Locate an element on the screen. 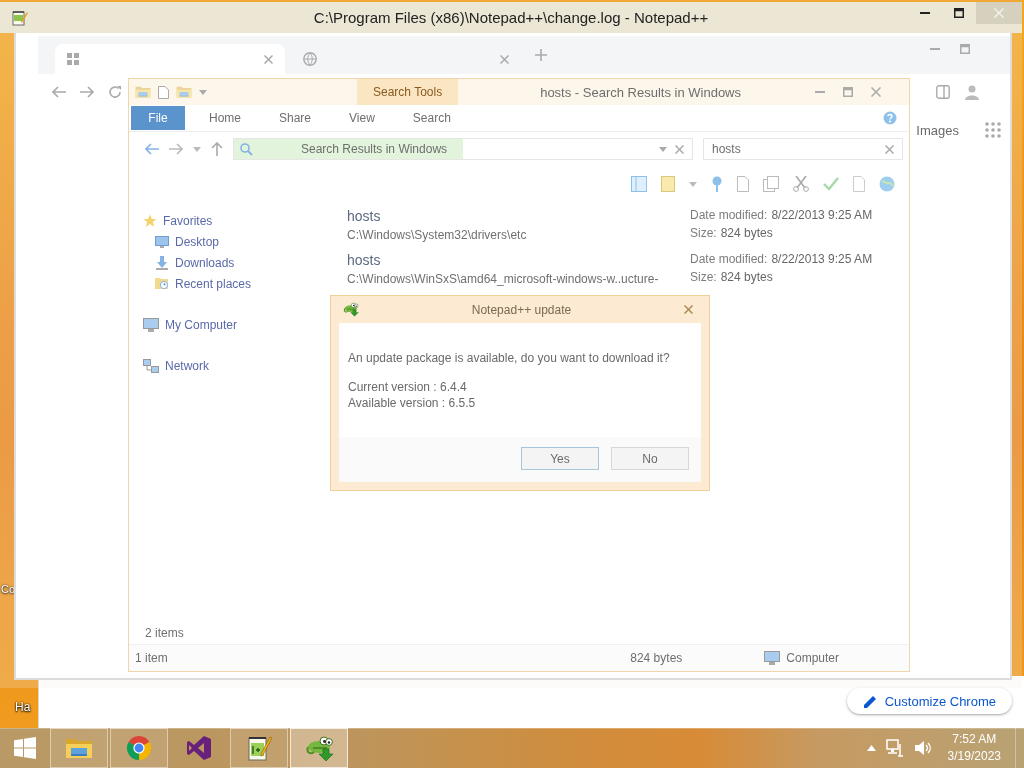  folder-clock-icon is located at coordinates (162, 283).